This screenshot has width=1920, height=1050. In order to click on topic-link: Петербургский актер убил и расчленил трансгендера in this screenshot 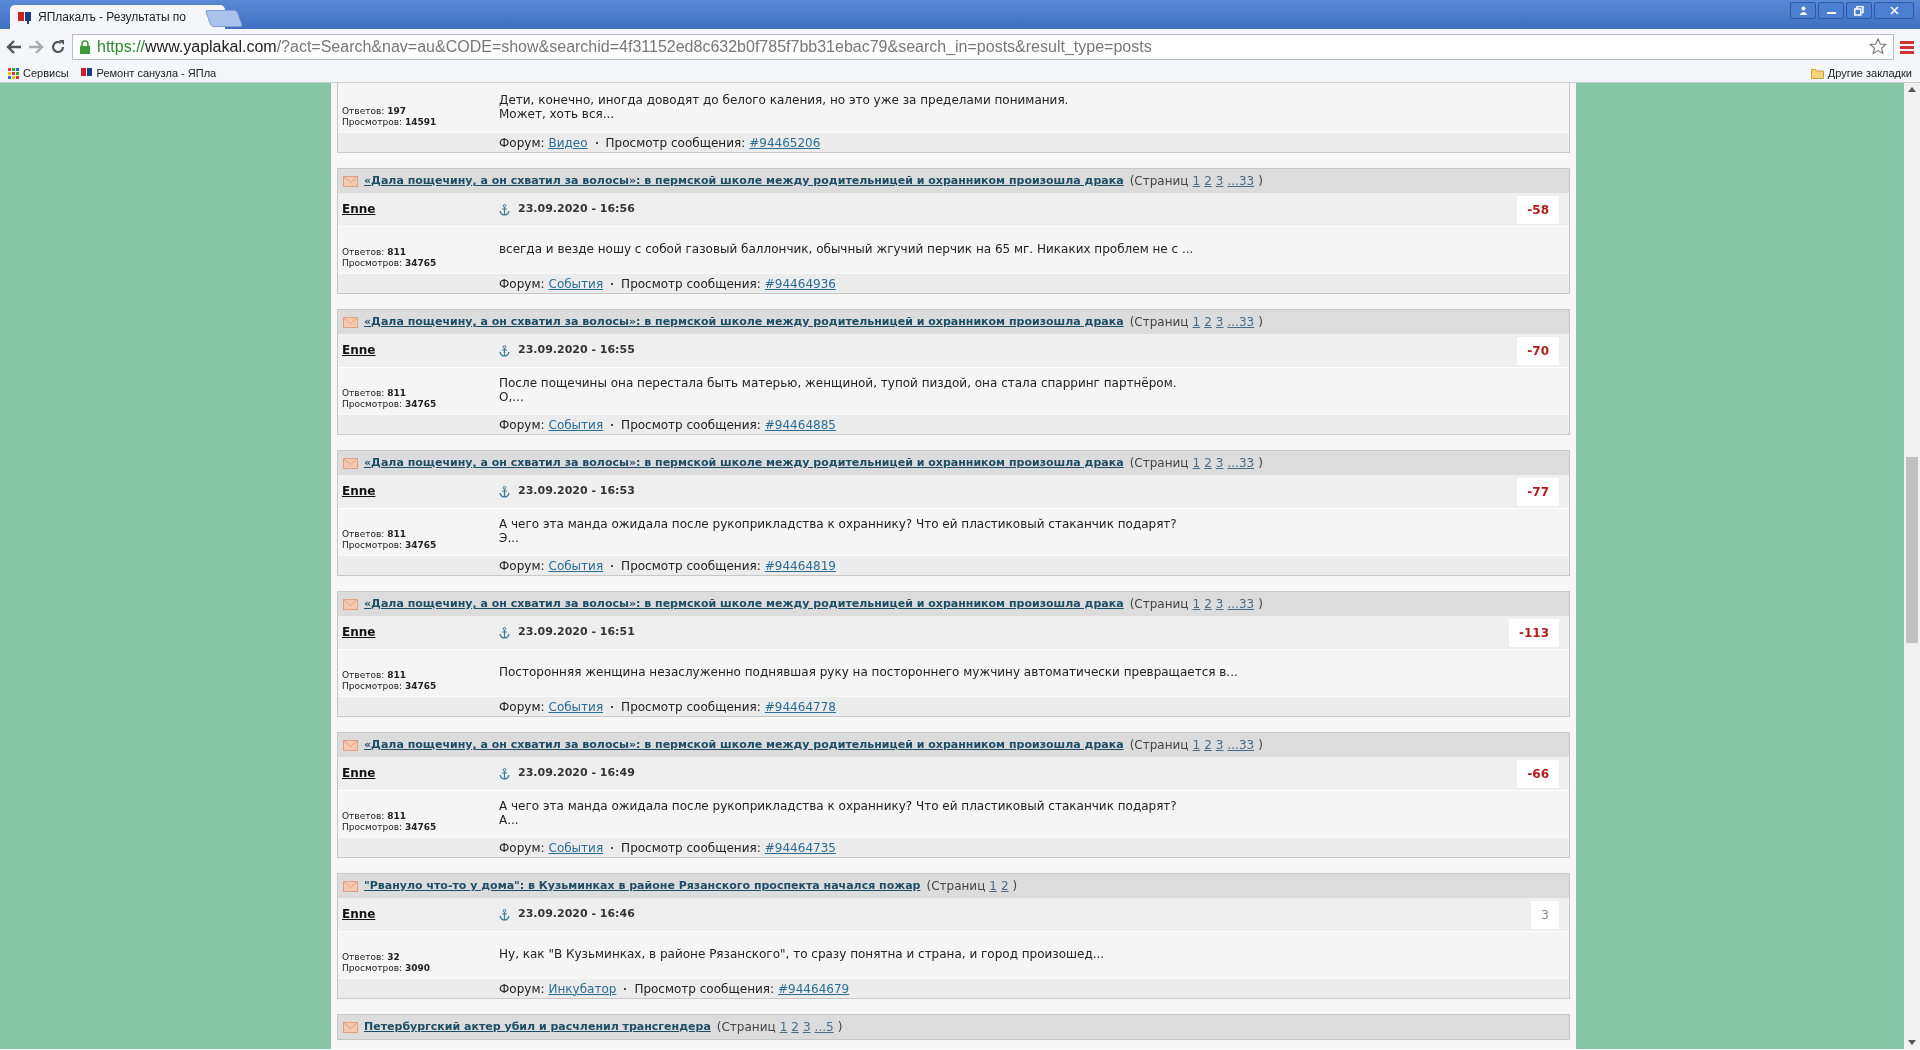, I will do `click(537, 1027)`.